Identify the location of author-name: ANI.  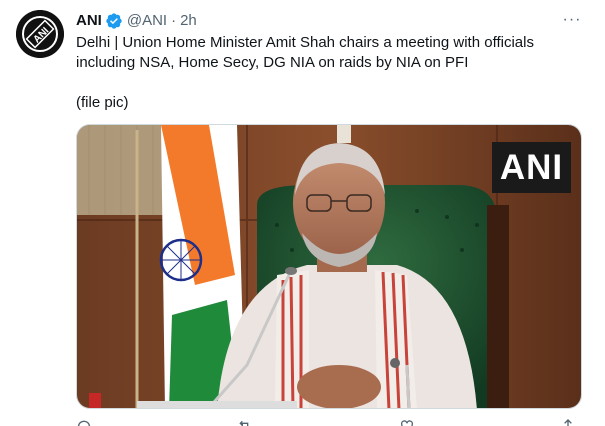
(89, 21).